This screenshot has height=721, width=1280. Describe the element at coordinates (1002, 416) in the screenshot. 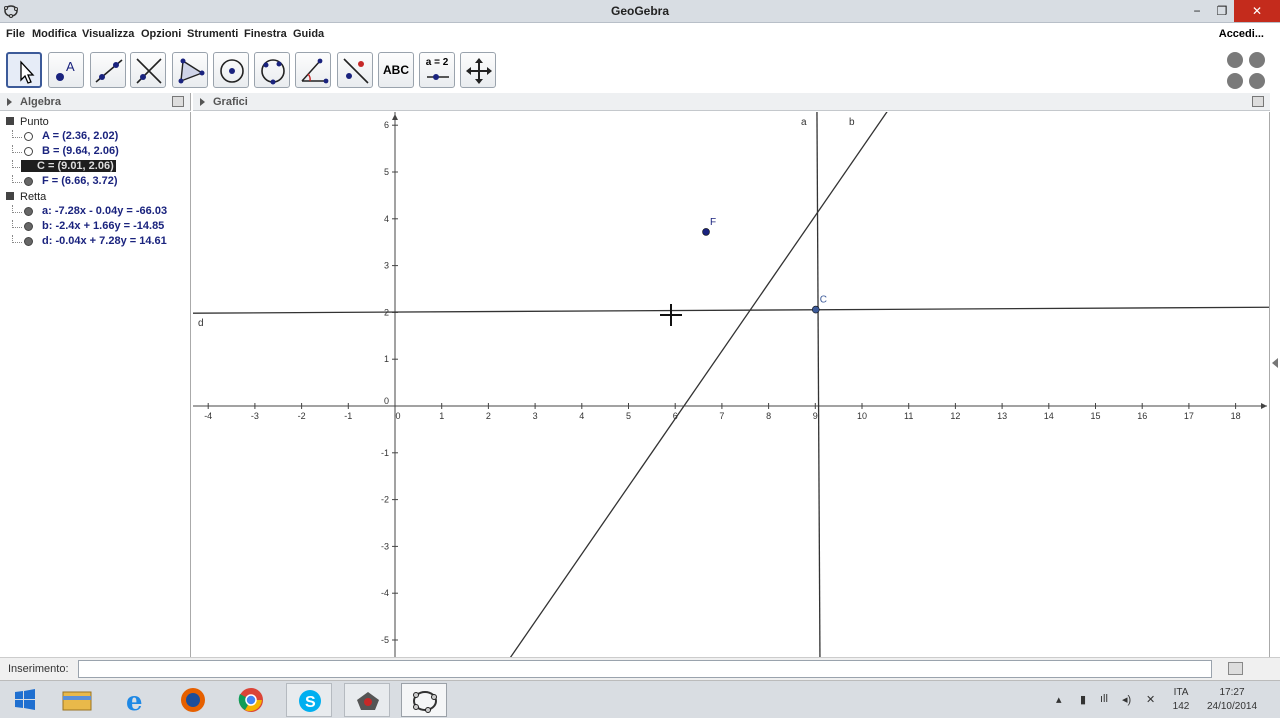

I see `x-tick-label: 13` at that location.